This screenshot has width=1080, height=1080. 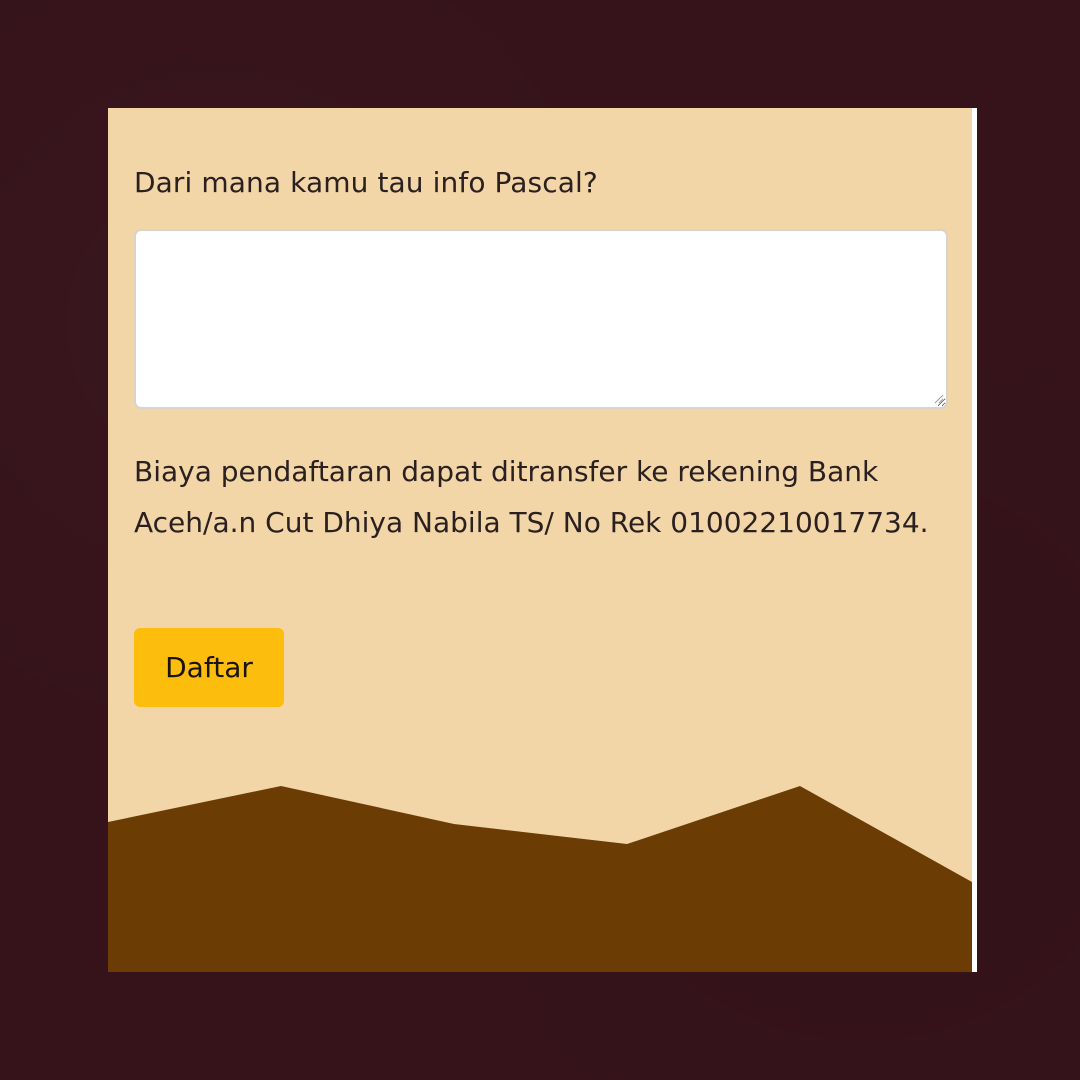 I want to click on mountain-shape, so click(x=540, y=879).